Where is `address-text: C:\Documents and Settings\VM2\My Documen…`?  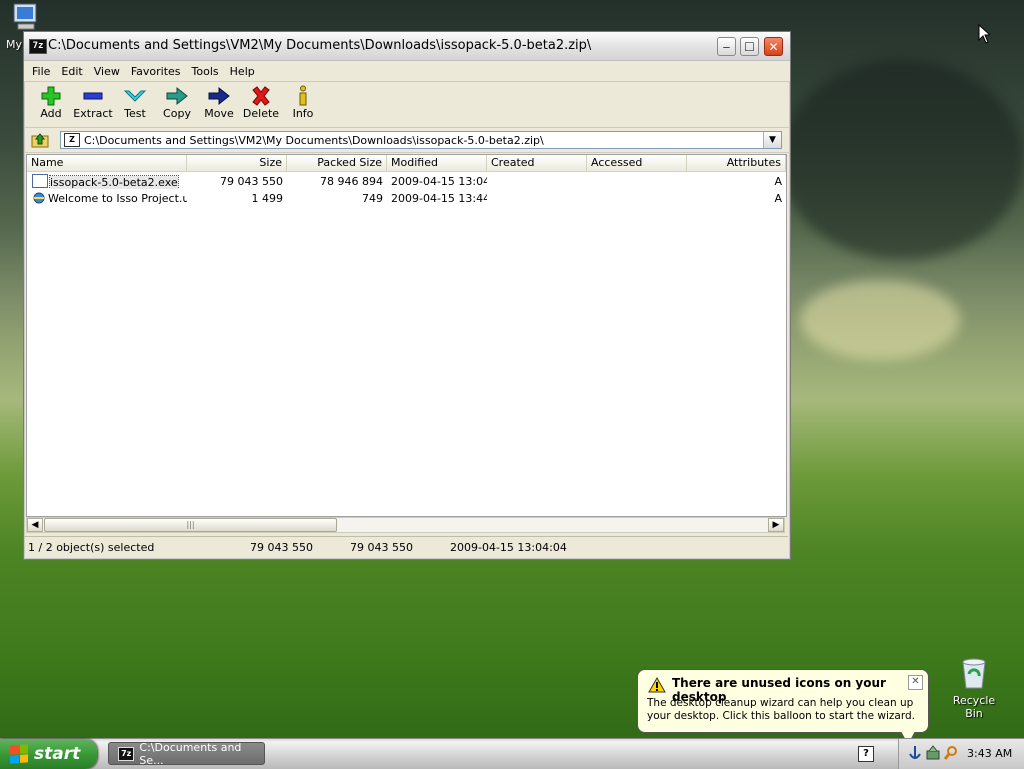 address-text: C:\Documents and Settings\VM2\My Documen… is located at coordinates (314, 140).